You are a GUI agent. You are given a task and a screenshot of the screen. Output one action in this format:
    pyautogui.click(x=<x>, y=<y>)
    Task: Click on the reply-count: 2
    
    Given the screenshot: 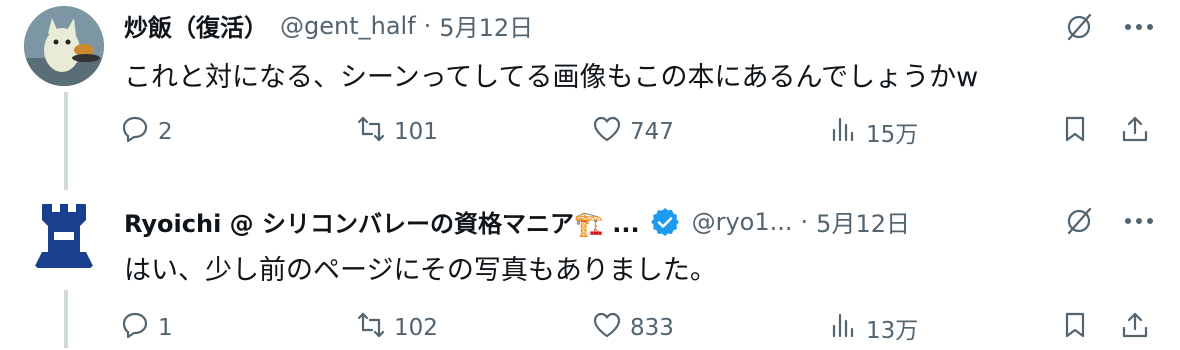 What is the action you would take?
    pyautogui.click(x=165, y=132)
    